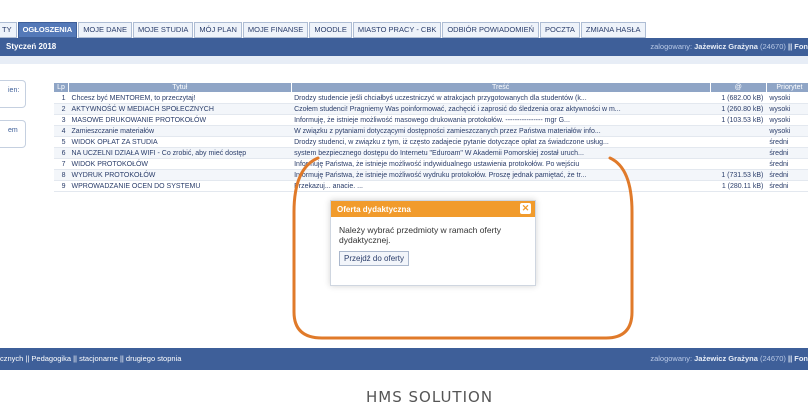 This screenshot has height=410, width=808. I want to click on cell-attachment: 1 (103.53 kB), so click(738, 120).